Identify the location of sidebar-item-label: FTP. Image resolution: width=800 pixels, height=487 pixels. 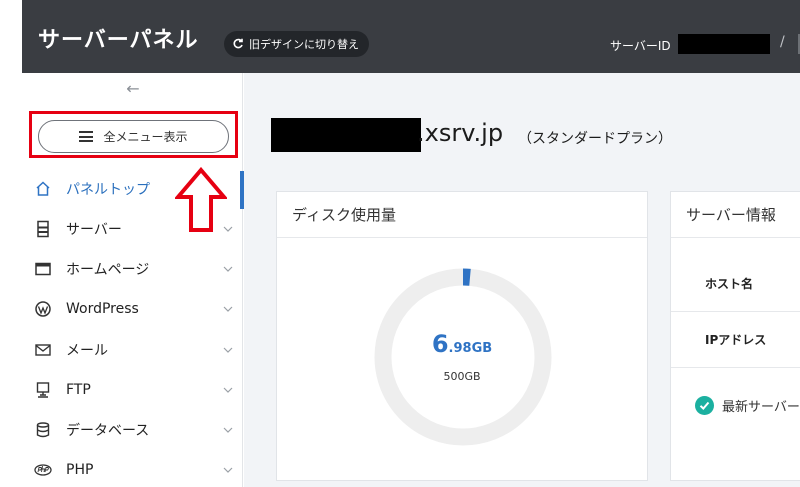
(78, 390).